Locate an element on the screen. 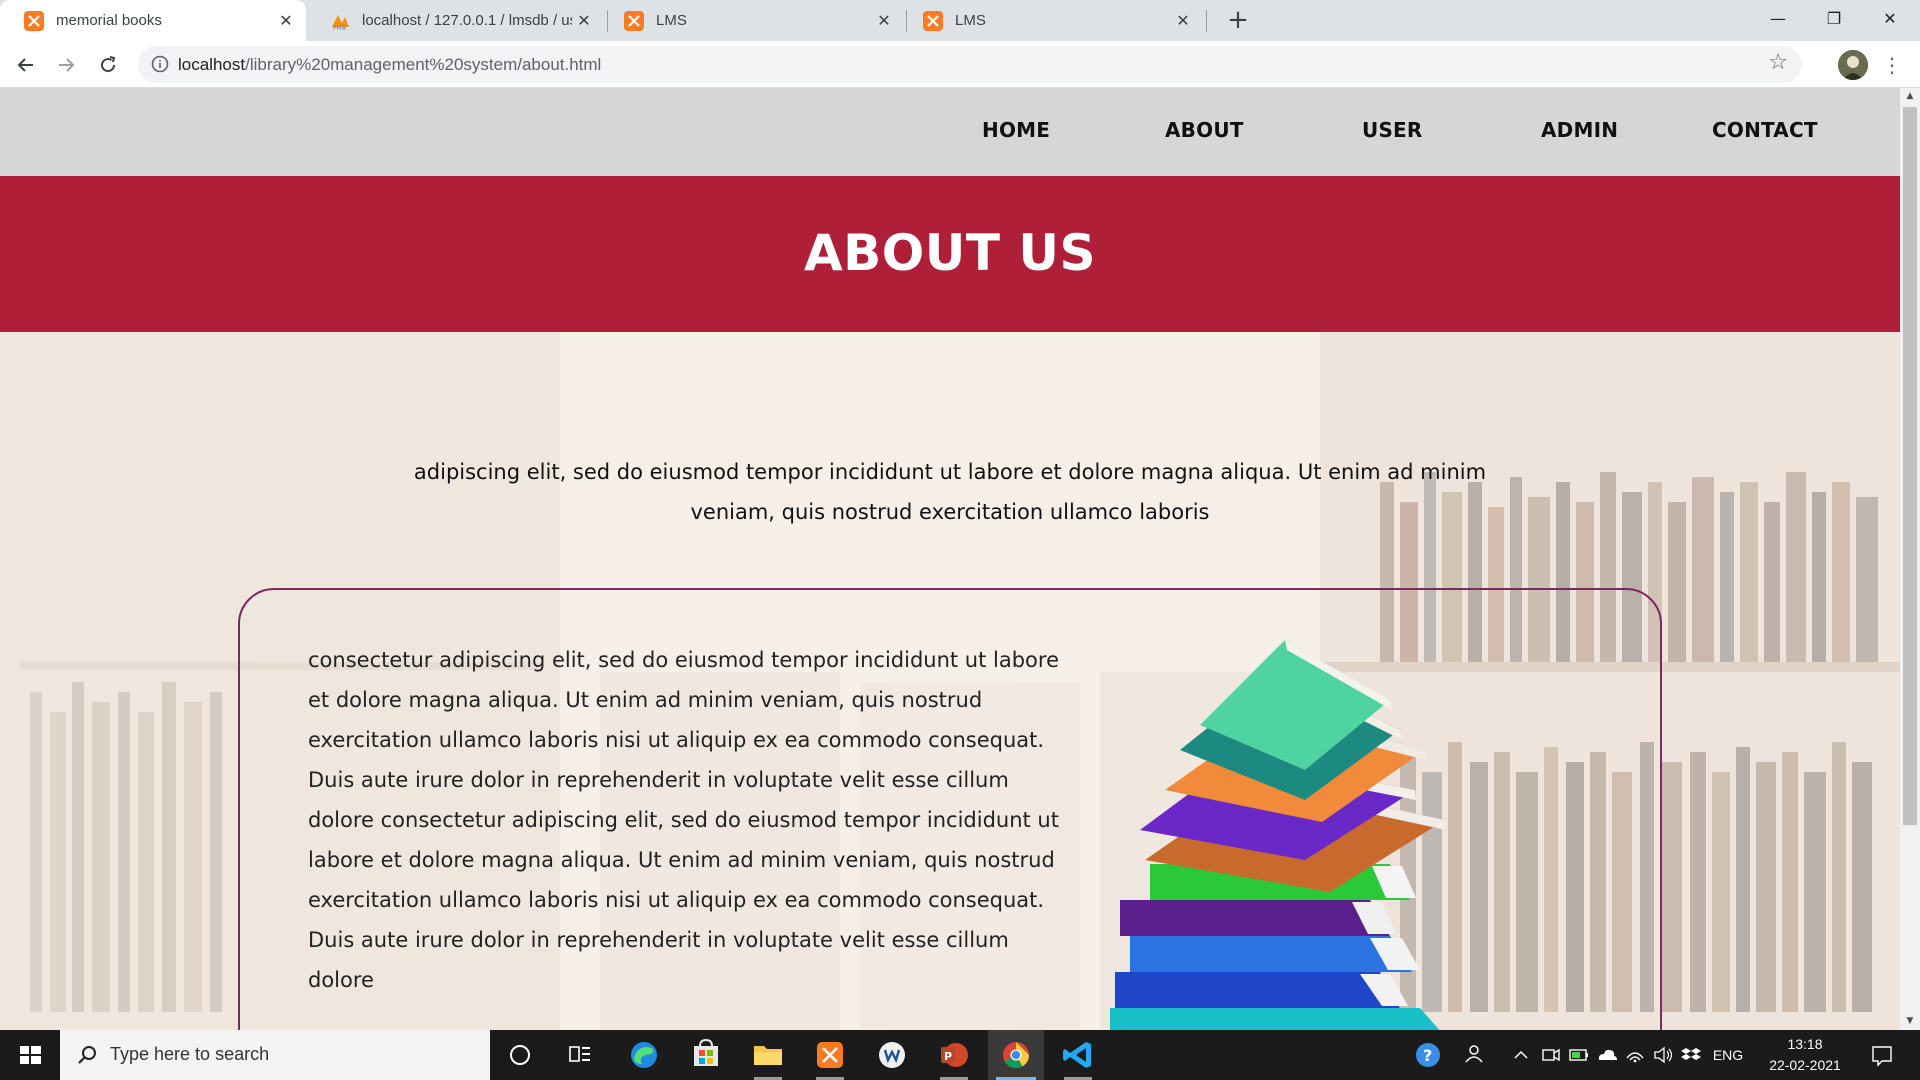 This screenshot has width=1920, height=1080. page-scrollbar: ▲ ▼ is located at coordinates (1910, 559).